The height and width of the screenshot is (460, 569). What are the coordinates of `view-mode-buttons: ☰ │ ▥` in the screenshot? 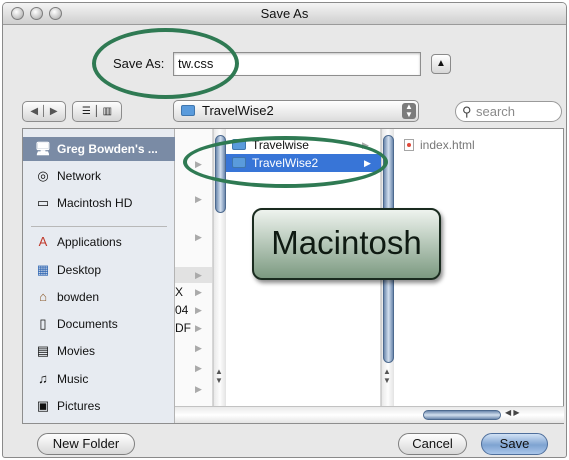 It's located at (97, 111).